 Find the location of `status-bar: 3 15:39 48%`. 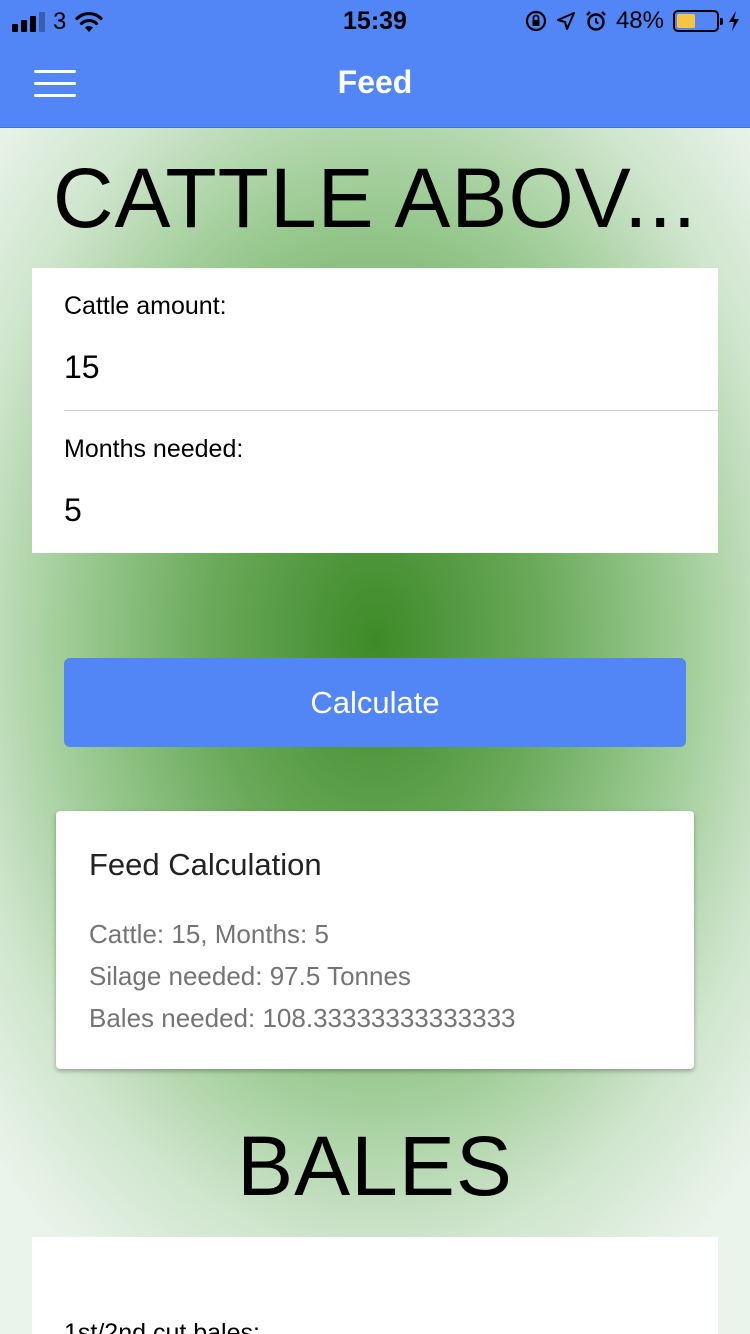

status-bar: 3 15:39 48% is located at coordinates (375, 20).